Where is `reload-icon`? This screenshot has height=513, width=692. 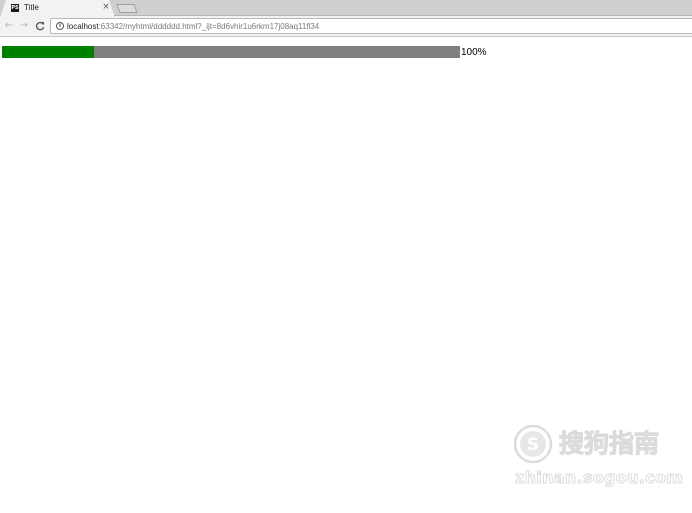
reload-icon is located at coordinates (40, 26).